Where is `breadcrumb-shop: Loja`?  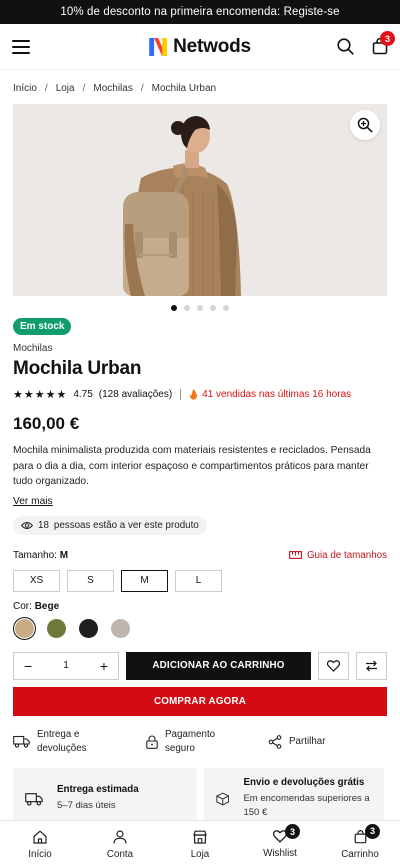
breadcrumb-shop: Loja is located at coordinates (65, 88).